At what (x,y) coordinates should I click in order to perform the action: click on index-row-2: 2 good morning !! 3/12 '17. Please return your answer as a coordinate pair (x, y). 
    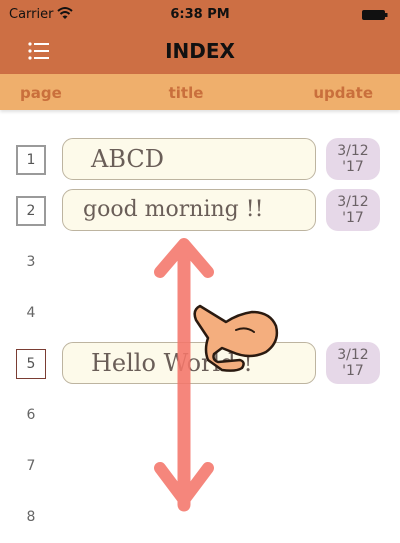
    Looking at the image, I should click on (200, 213).